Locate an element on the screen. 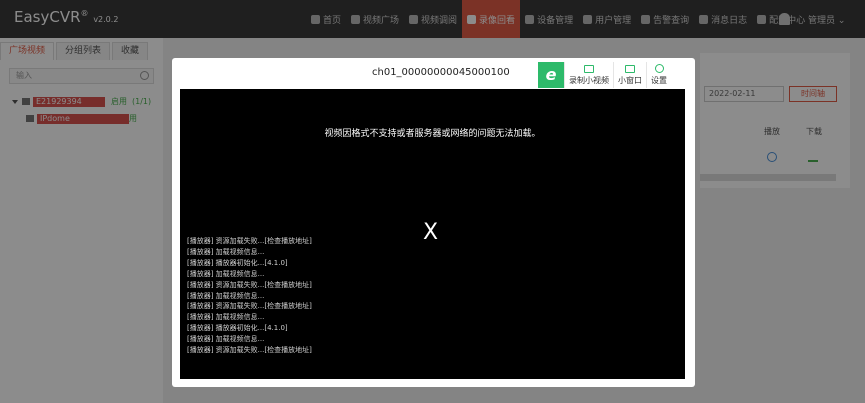  settings-button: 设置 is located at coordinates (658, 75).